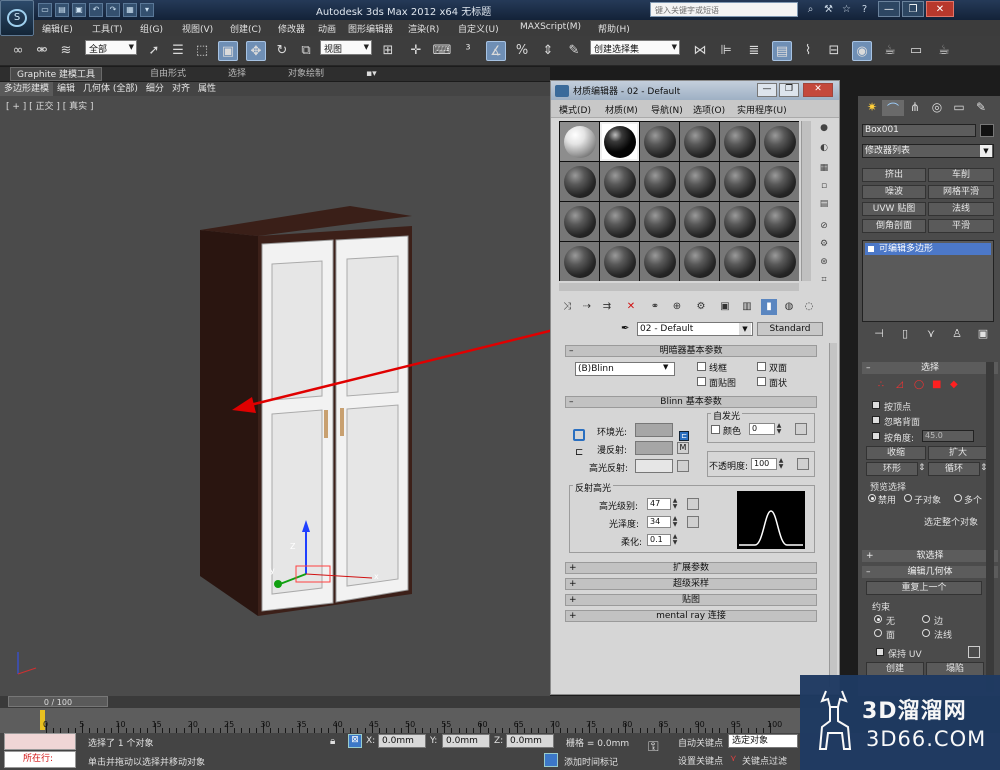  What do you see at coordinates (691, 568) in the screenshot?
I see `extended-params-rollout: + 扩展参数` at bounding box center [691, 568].